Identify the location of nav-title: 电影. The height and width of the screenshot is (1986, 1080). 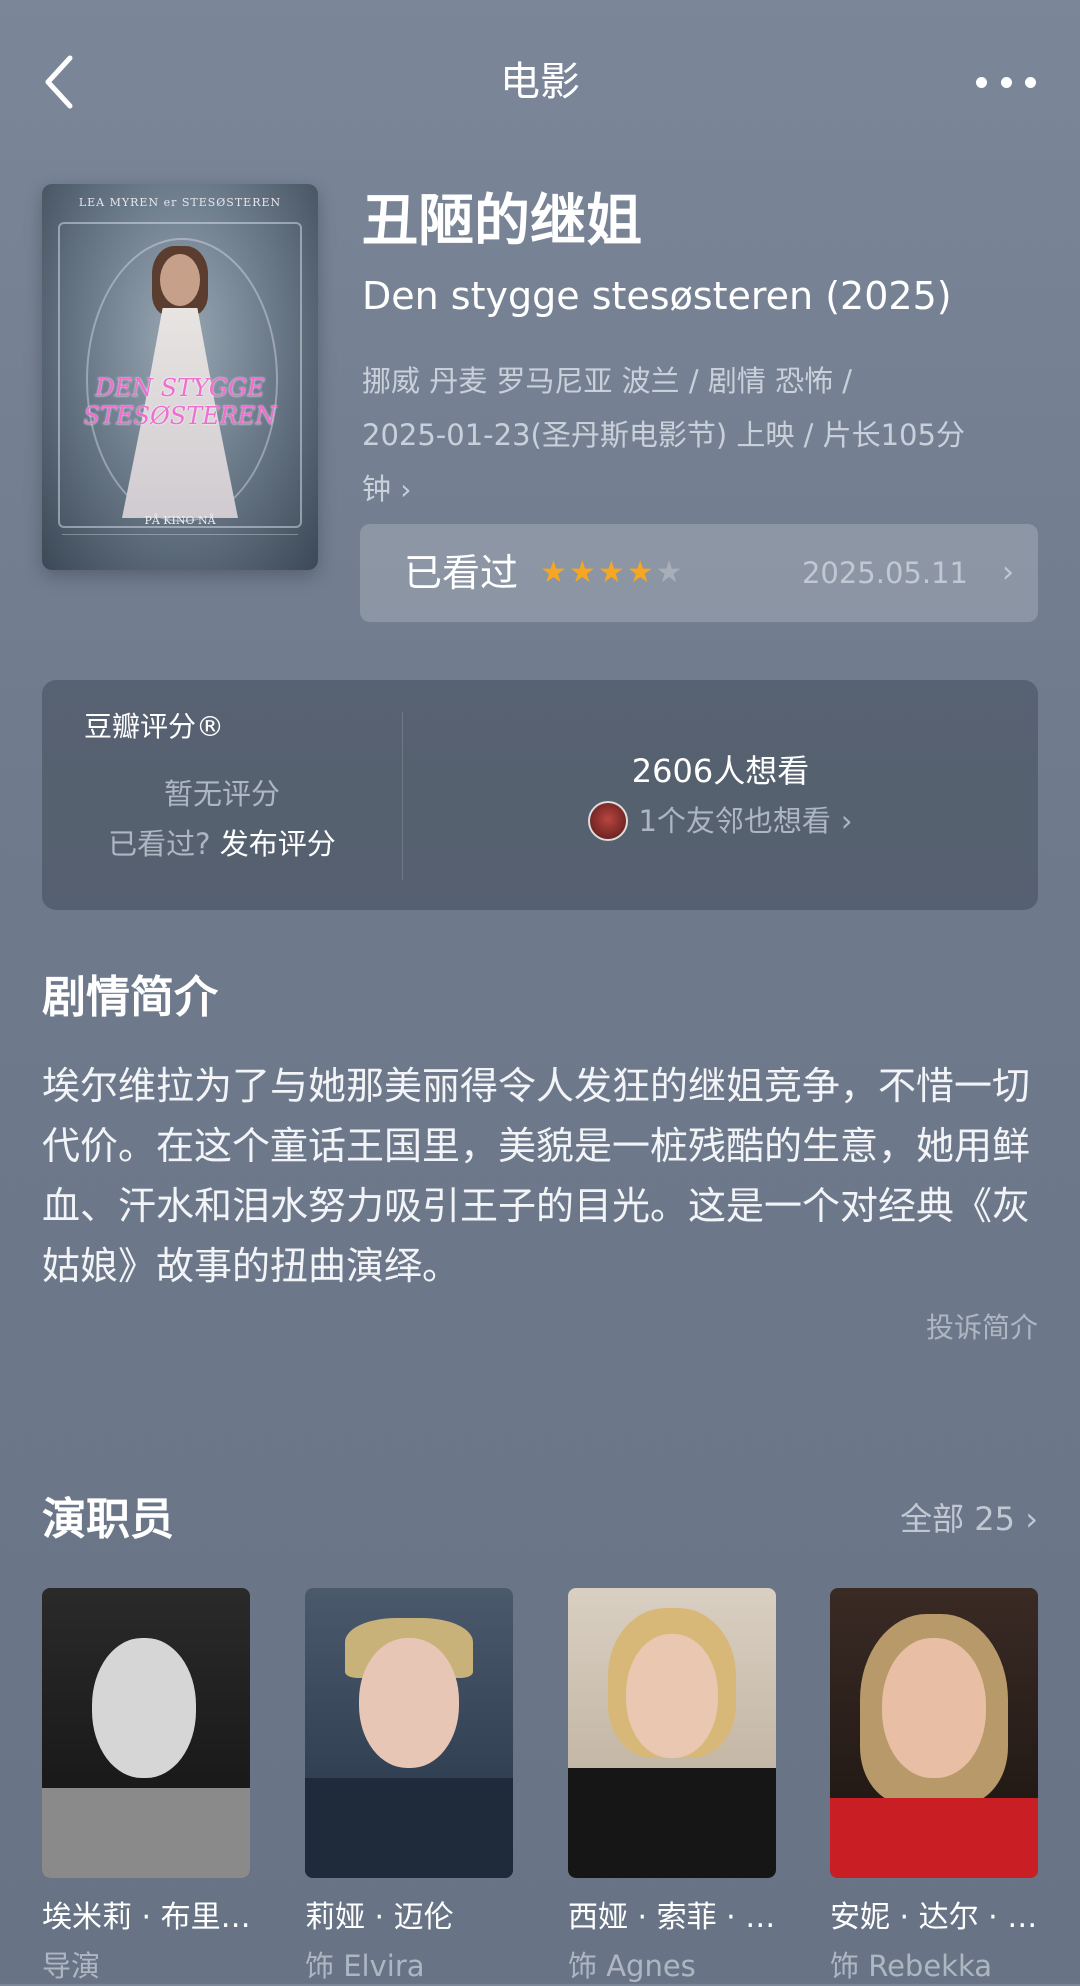
(540, 82).